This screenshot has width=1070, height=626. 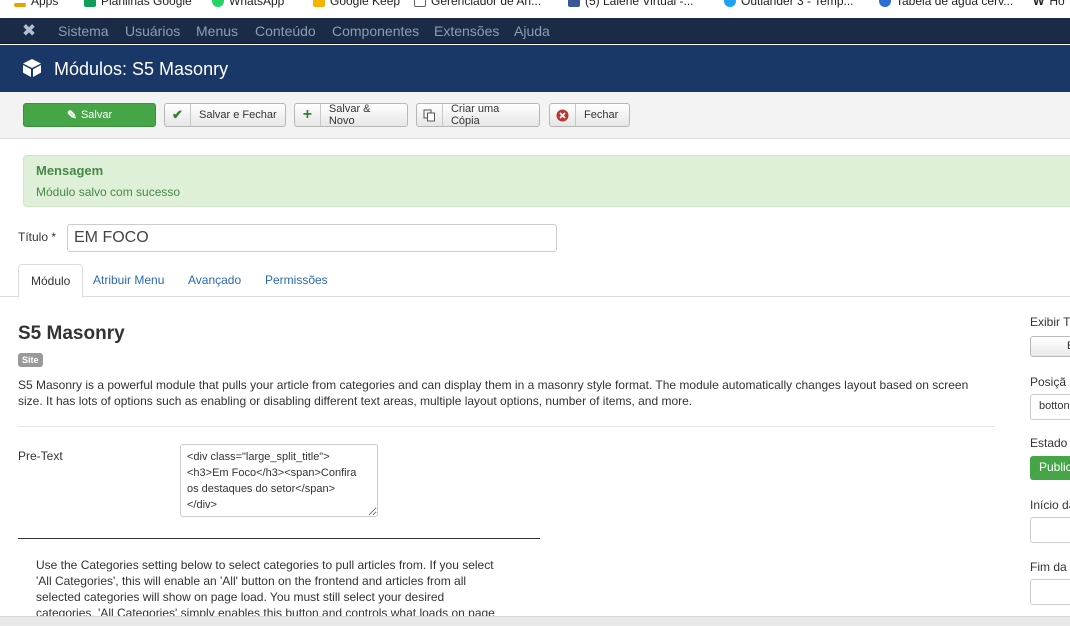 What do you see at coordinates (51, 281) in the screenshot?
I see `tab-modulo: Módulo` at bounding box center [51, 281].